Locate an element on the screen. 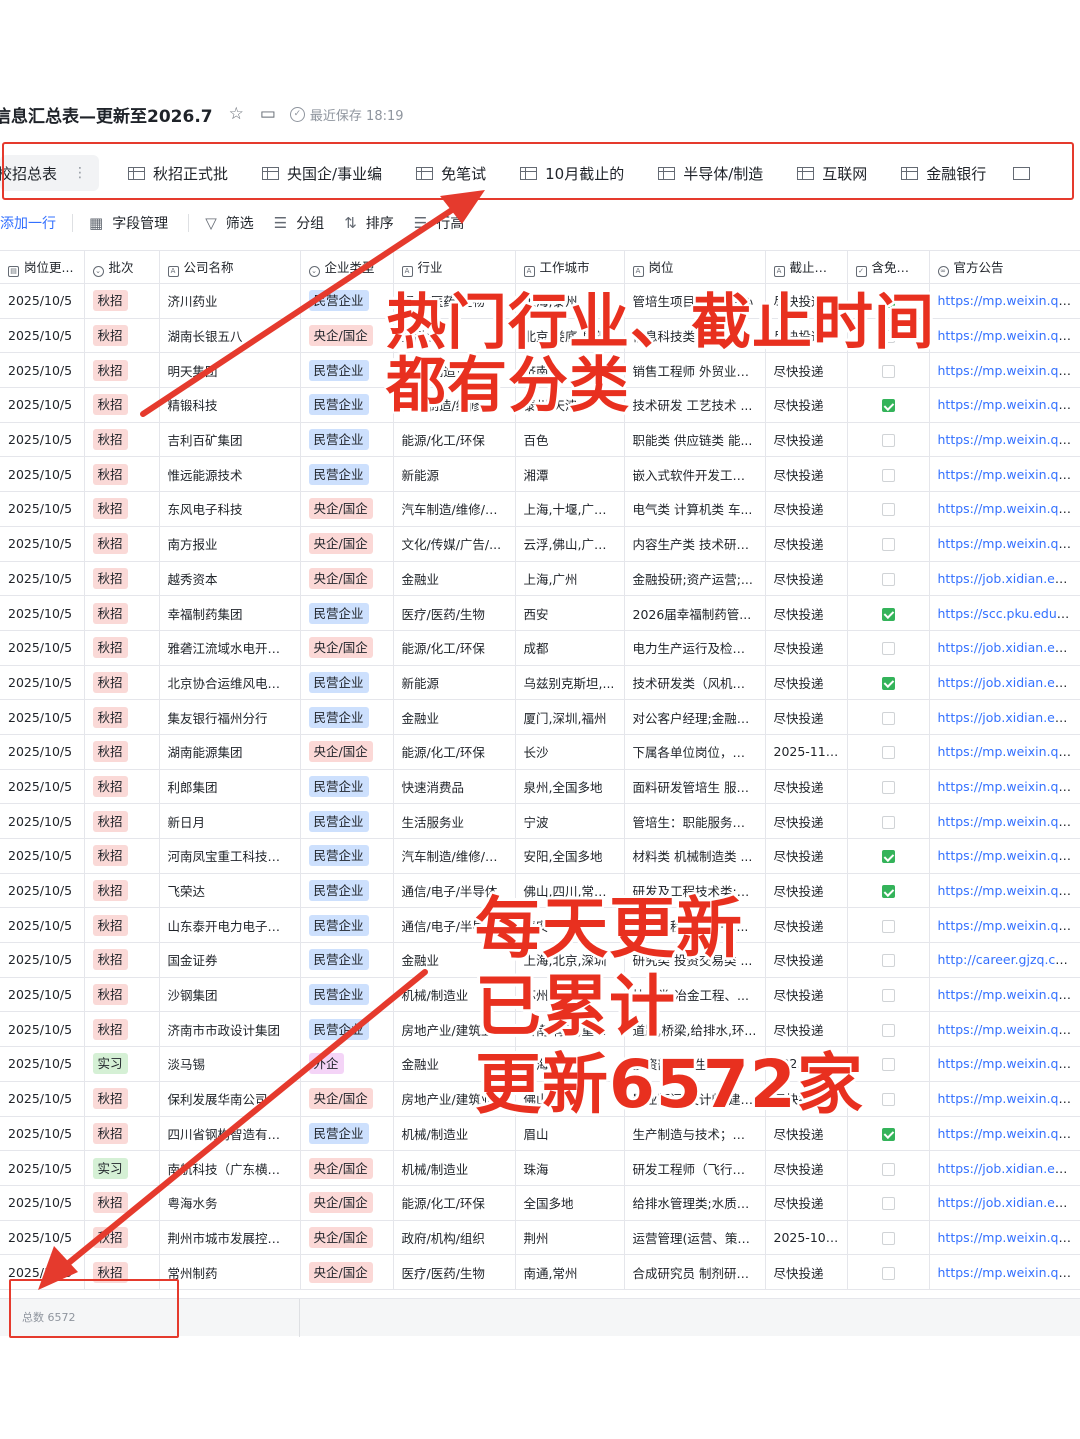  cell-industry: 机械/制造业 is located at coordinates (454, 1168).